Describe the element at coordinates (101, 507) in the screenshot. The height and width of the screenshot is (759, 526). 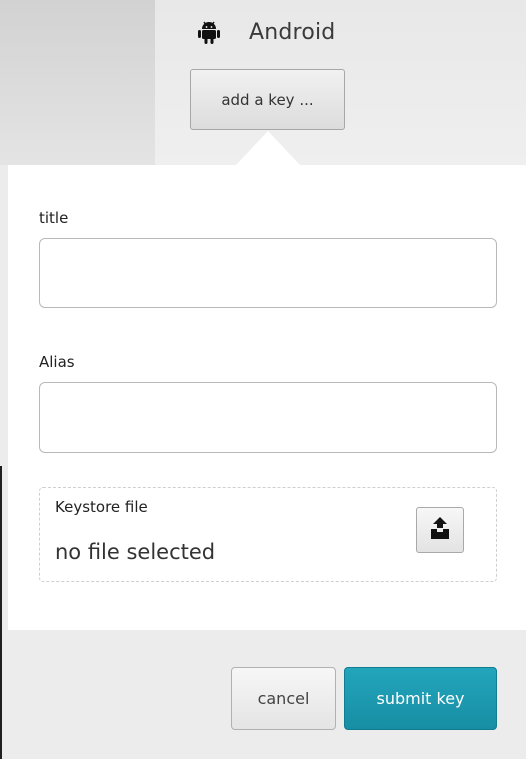
I see `keystore-label: Keystore file` at that location.